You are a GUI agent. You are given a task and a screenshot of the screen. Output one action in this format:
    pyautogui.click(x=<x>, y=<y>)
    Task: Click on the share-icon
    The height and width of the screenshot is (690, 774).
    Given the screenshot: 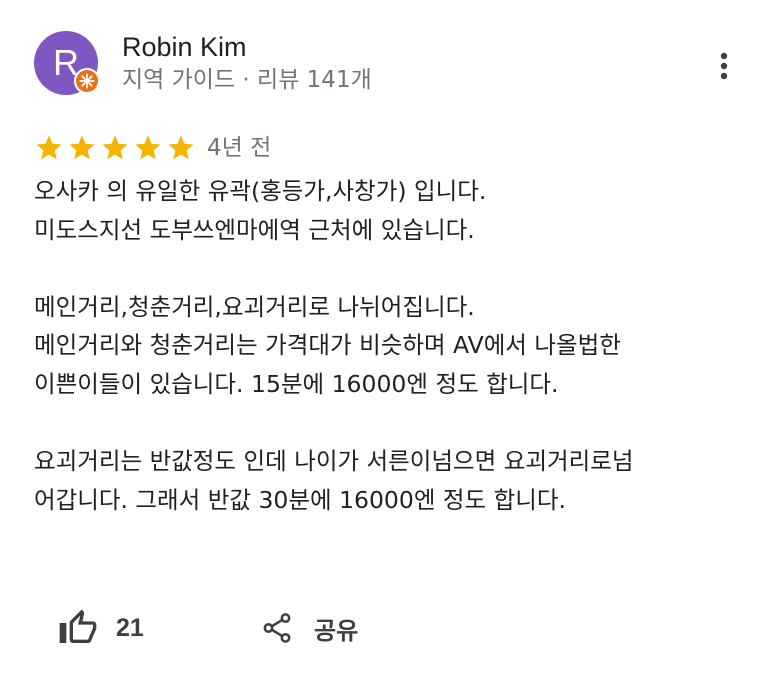 What is the action you would take?
    pyautogui.click(x=277, y=628)
    